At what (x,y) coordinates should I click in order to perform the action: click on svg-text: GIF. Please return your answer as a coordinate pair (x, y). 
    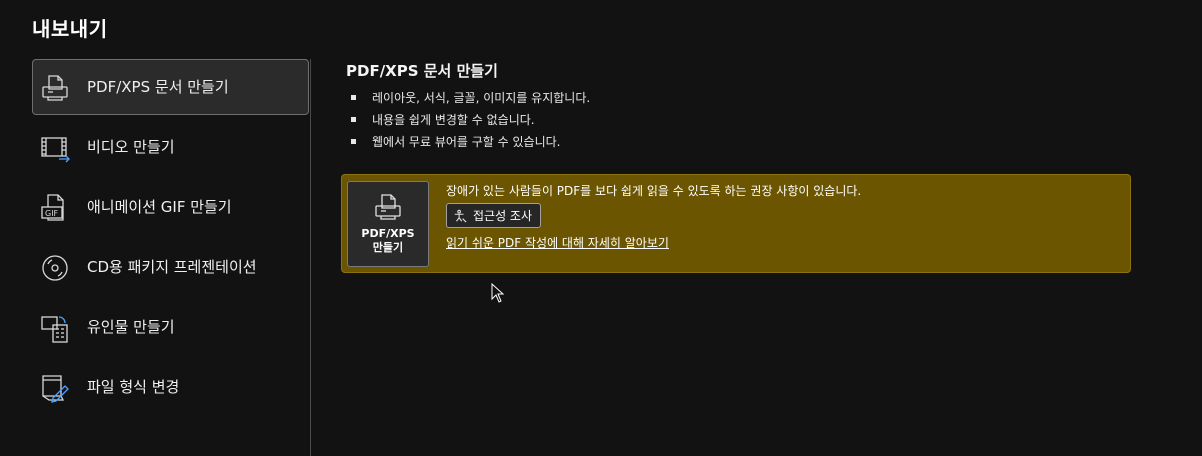
    Looking at the image, I should click on (52, 213).